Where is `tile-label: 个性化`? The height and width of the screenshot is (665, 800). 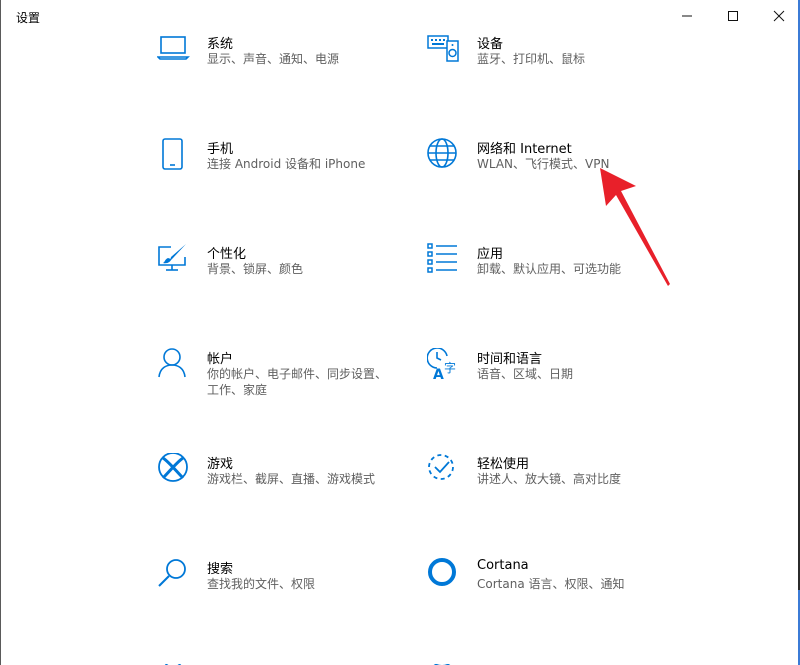
tile-label: 个性化 is located at coordinates (227, 254).